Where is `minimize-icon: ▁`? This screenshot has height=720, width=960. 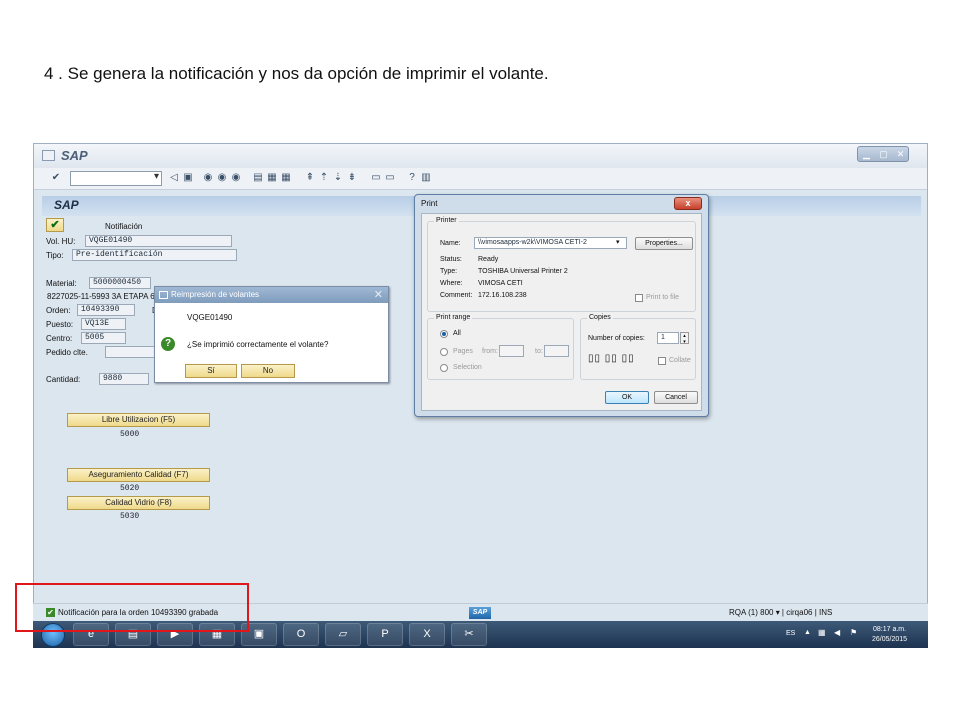
minimize-icon: ▁ is located at coordinates (866, 154).